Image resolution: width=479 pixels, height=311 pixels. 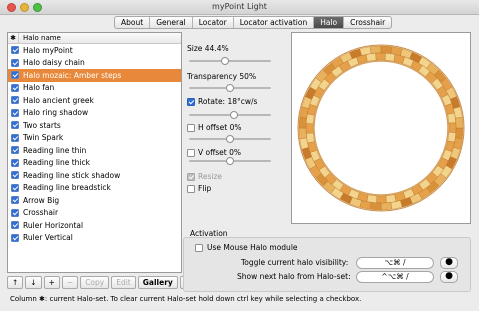 I want to click on window-title: myPoint Light, so click(x=239, y=6).